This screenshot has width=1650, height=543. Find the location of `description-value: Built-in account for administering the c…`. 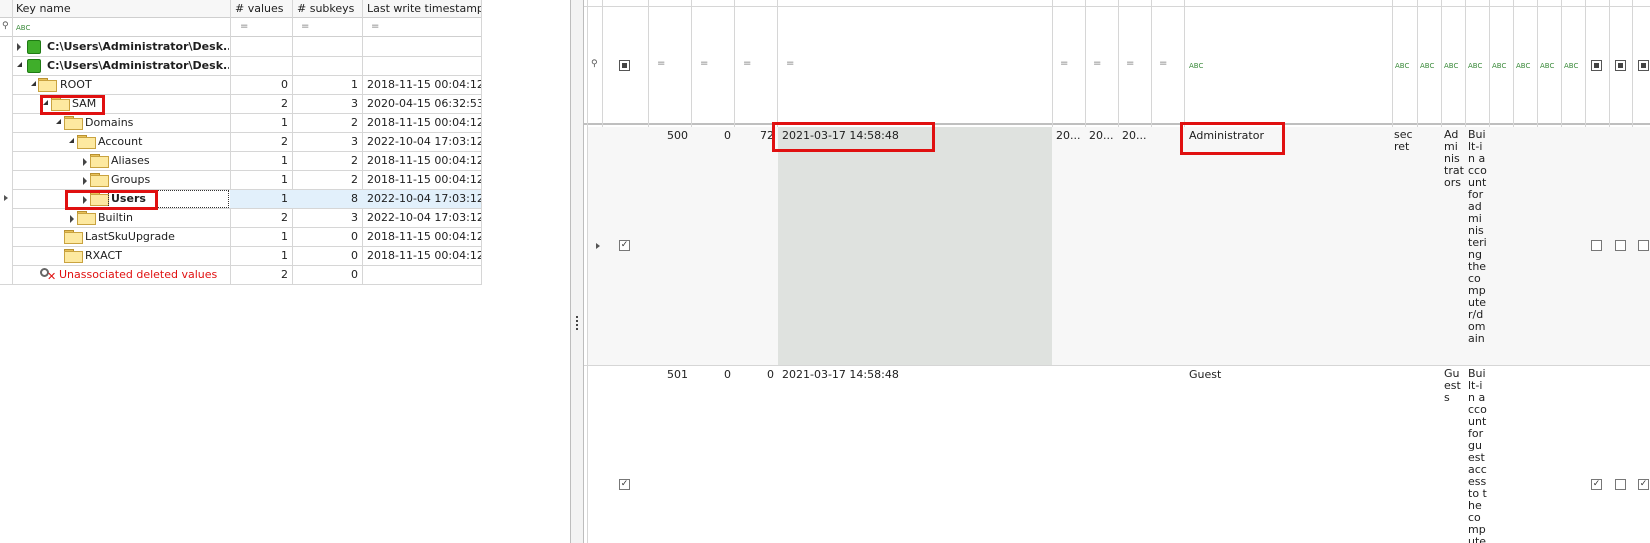

description-value: Built-in account for administering the c… is located at coordinates (1477, 237).